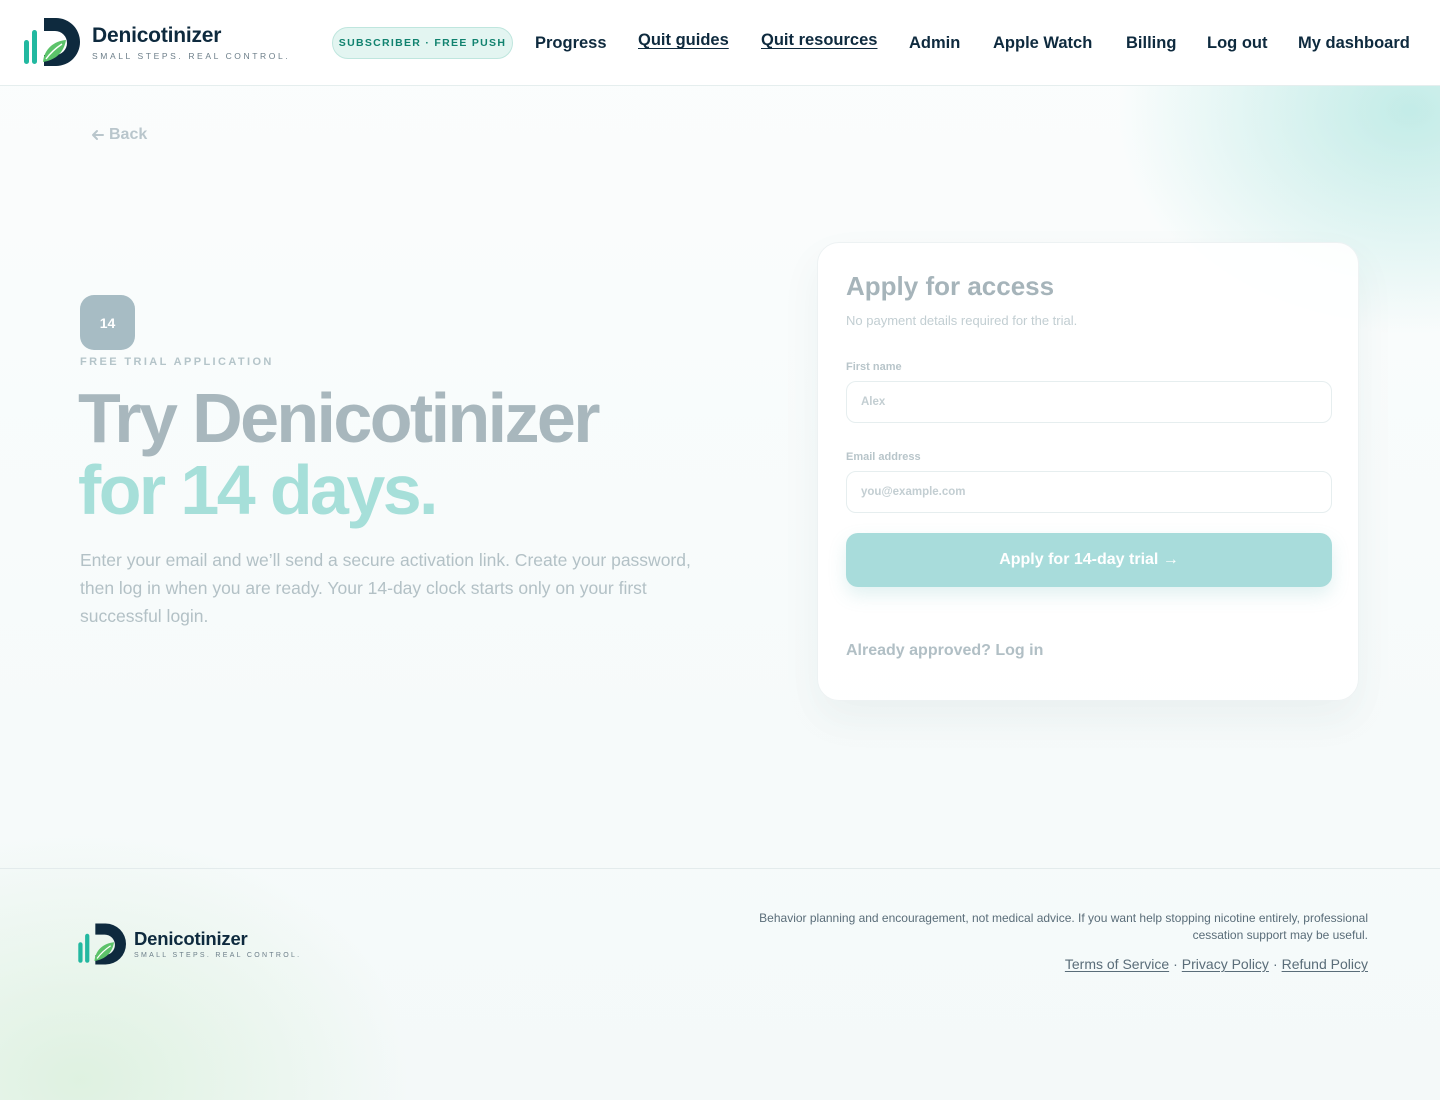 This screenshot has width=1440, height=1100. Describe the element at coordinates (683, 40) in the screenshot. I see `nav-quit-guides: Quit guides` at that location.